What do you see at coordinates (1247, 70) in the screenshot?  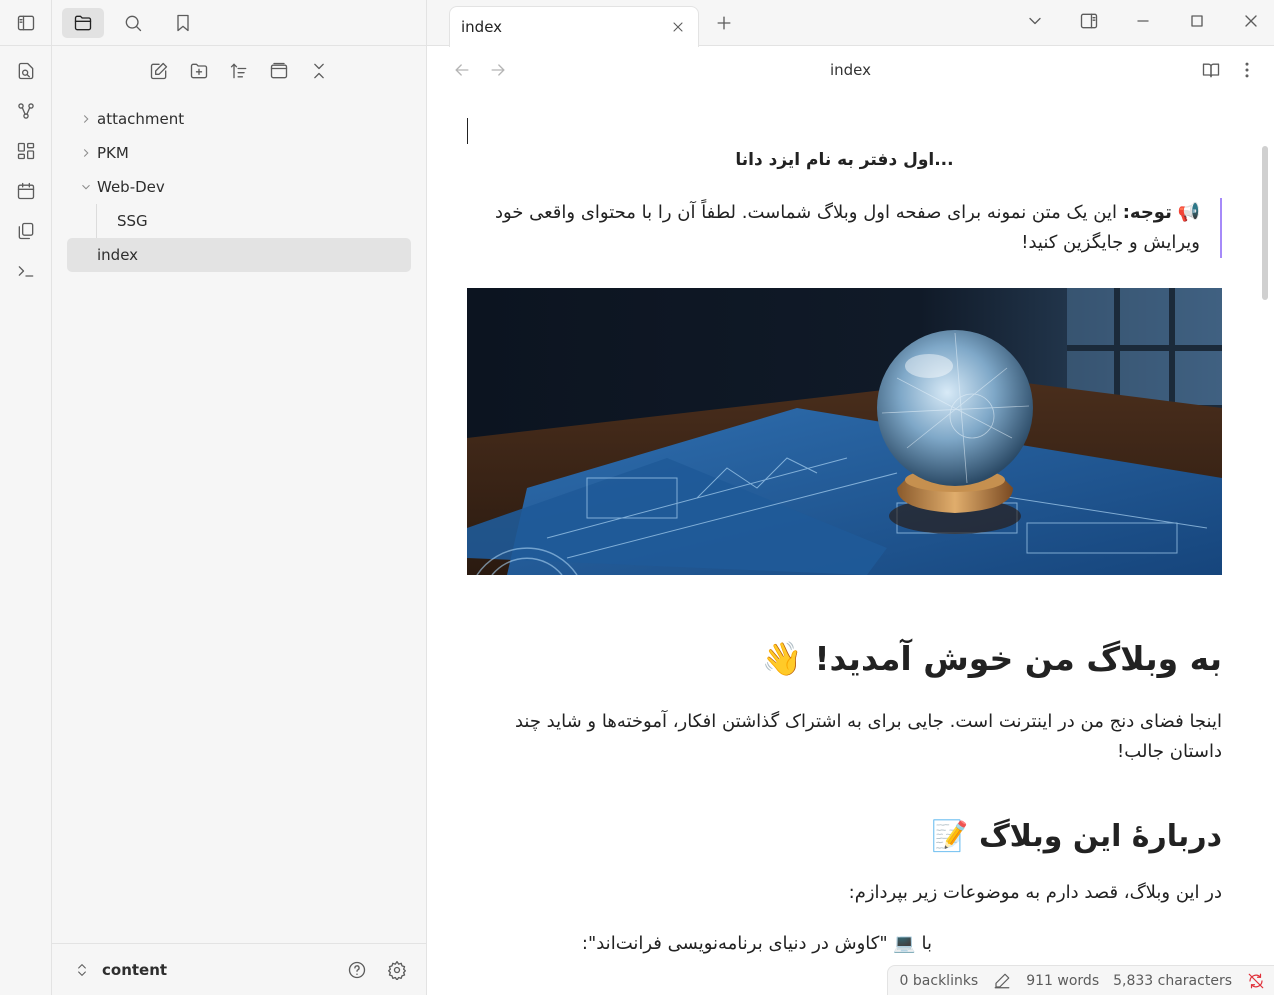 I see `more-options-icon` at bounding box center [1247, 70].